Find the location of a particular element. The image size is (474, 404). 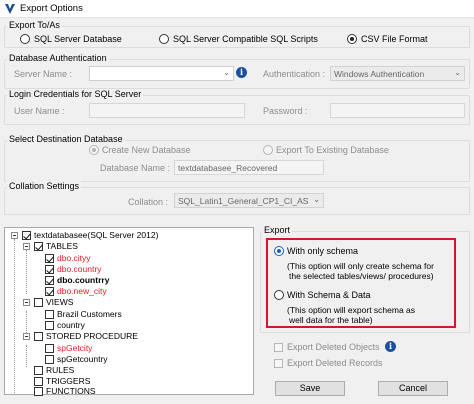

export-legend: Export is located at coordinates (277, 230).